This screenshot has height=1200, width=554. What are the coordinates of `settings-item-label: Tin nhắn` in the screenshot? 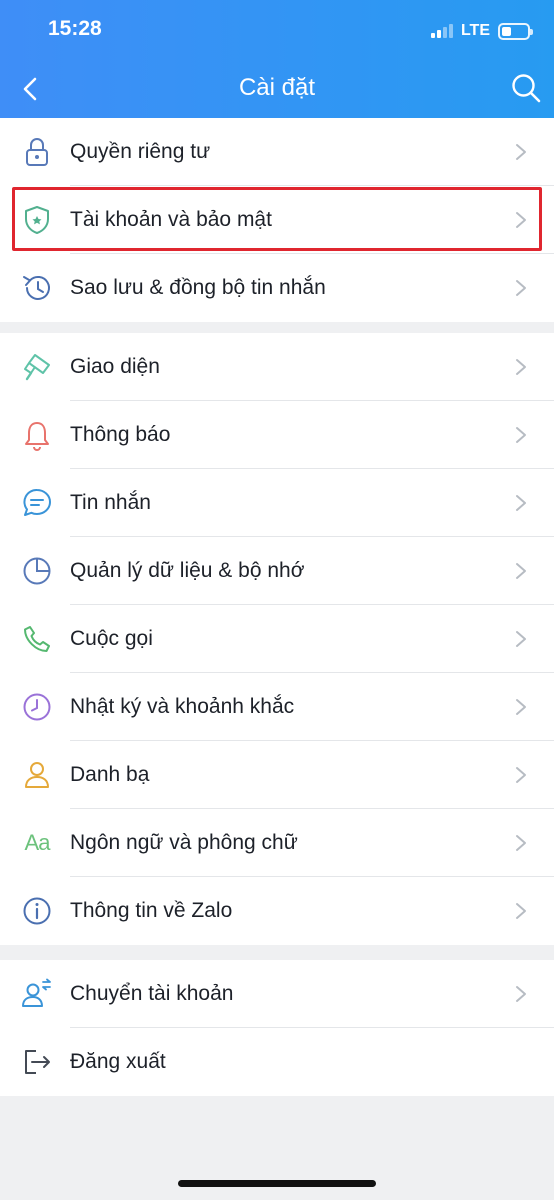 It's located at (110, 502).